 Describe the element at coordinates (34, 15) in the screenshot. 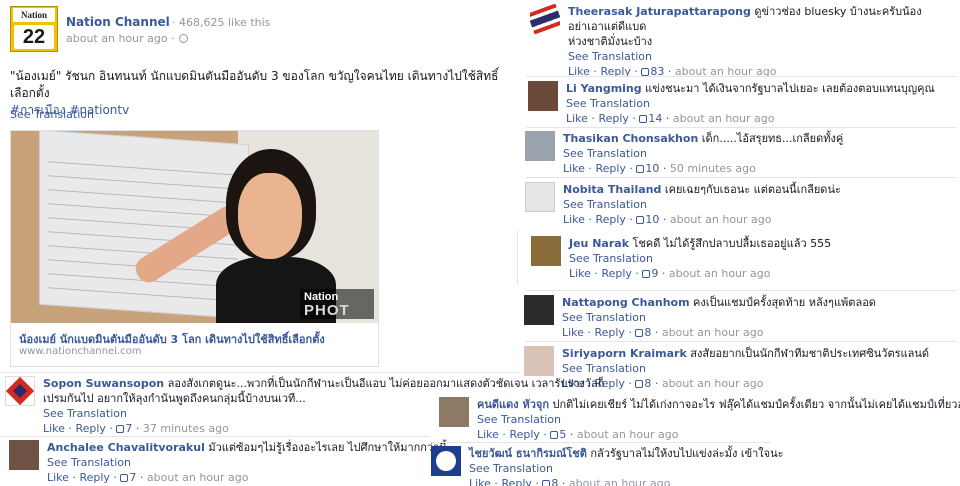

I see `logo-wordmark: Nation` at that location.